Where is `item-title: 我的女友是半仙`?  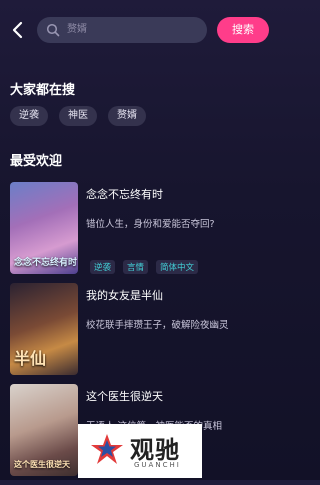
item-title: 我的女友是半仙 is located at coordinates (124, 295).